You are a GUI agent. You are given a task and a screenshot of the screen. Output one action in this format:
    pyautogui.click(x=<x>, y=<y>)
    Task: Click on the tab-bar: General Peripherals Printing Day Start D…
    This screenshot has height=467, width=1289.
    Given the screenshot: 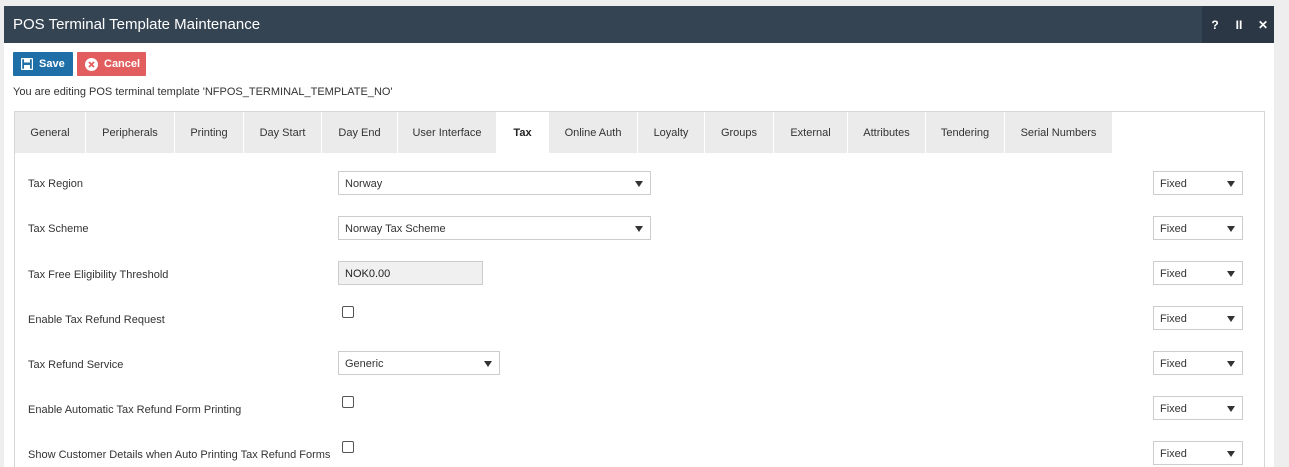 What is the action you would take?
    pyautogui.click(x=639, y=132)
    